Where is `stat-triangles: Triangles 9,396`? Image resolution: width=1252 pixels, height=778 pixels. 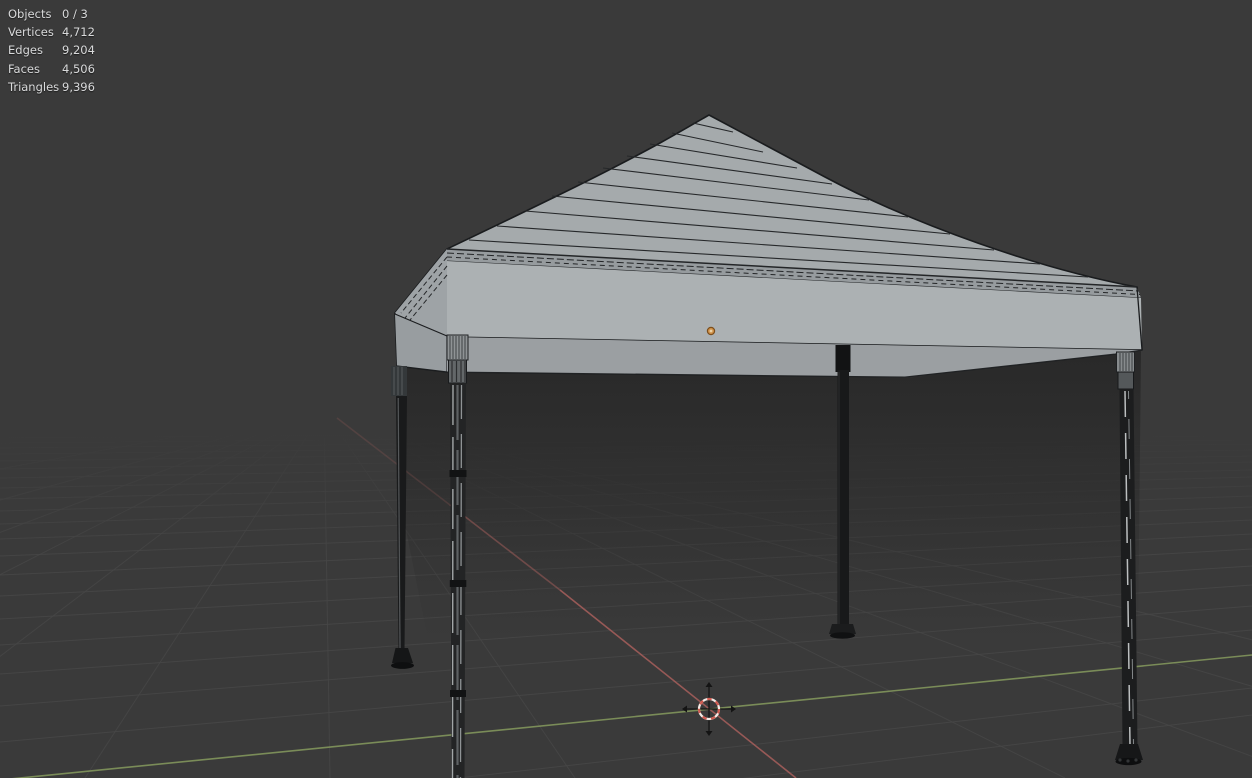
stat-triangles: Triangles 9,396 is located at coordinates (51, 87).